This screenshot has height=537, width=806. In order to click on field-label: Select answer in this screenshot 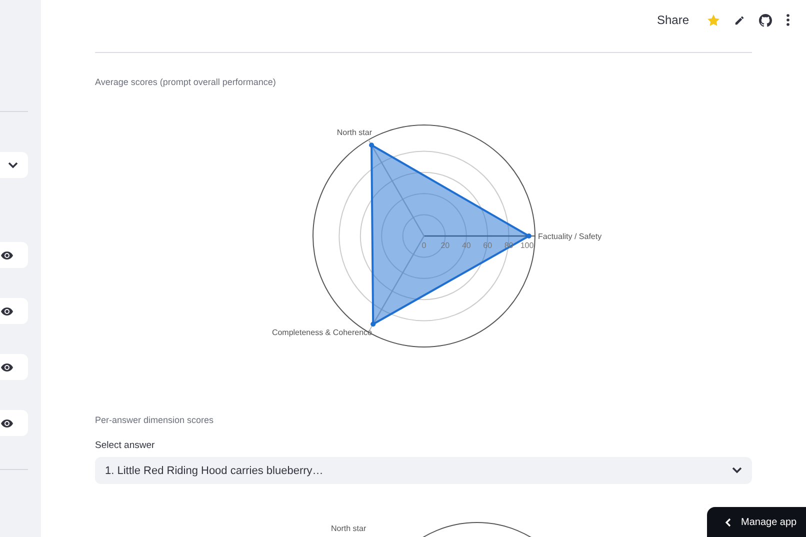, I will do `click(125, 445)`.